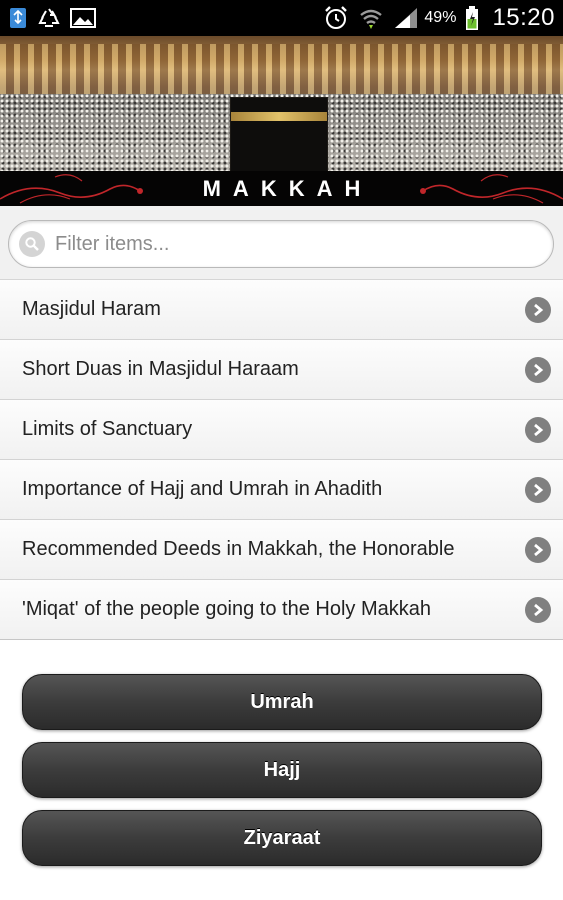  I want to click on filter-bar, so click(281, 243).